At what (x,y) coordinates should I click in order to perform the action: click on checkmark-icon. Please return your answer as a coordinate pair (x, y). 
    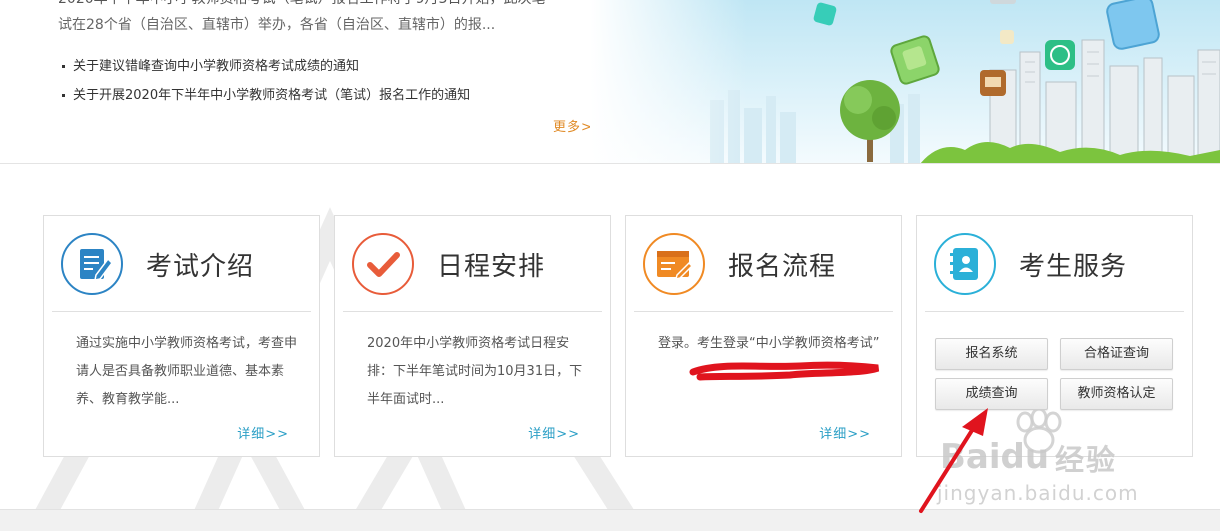
    Looking at the image, I should click on (383, 264).